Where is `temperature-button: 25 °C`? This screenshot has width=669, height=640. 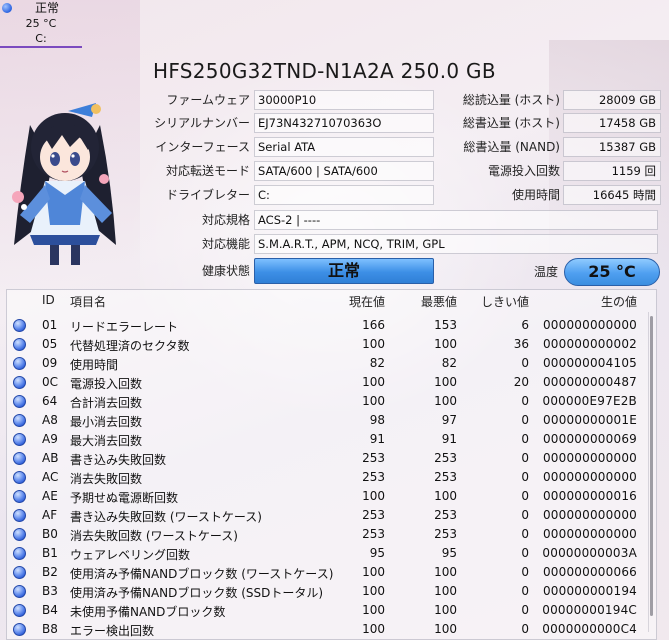 temperature-button: 25 °C is located at coordinates (612, 272).